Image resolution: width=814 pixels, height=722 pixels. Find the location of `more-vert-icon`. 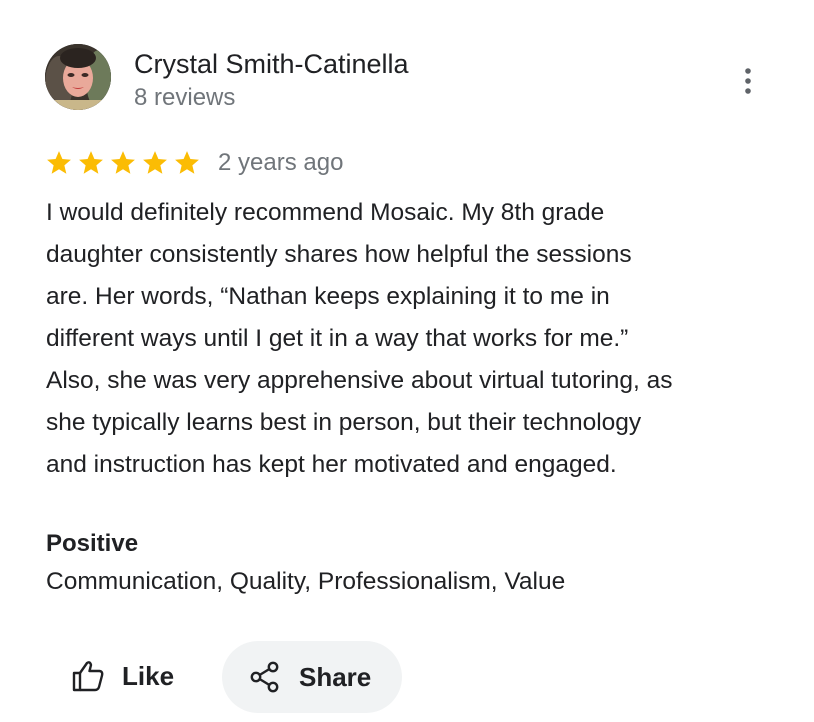

more-vert-icon is located at coordinates (748, 81).